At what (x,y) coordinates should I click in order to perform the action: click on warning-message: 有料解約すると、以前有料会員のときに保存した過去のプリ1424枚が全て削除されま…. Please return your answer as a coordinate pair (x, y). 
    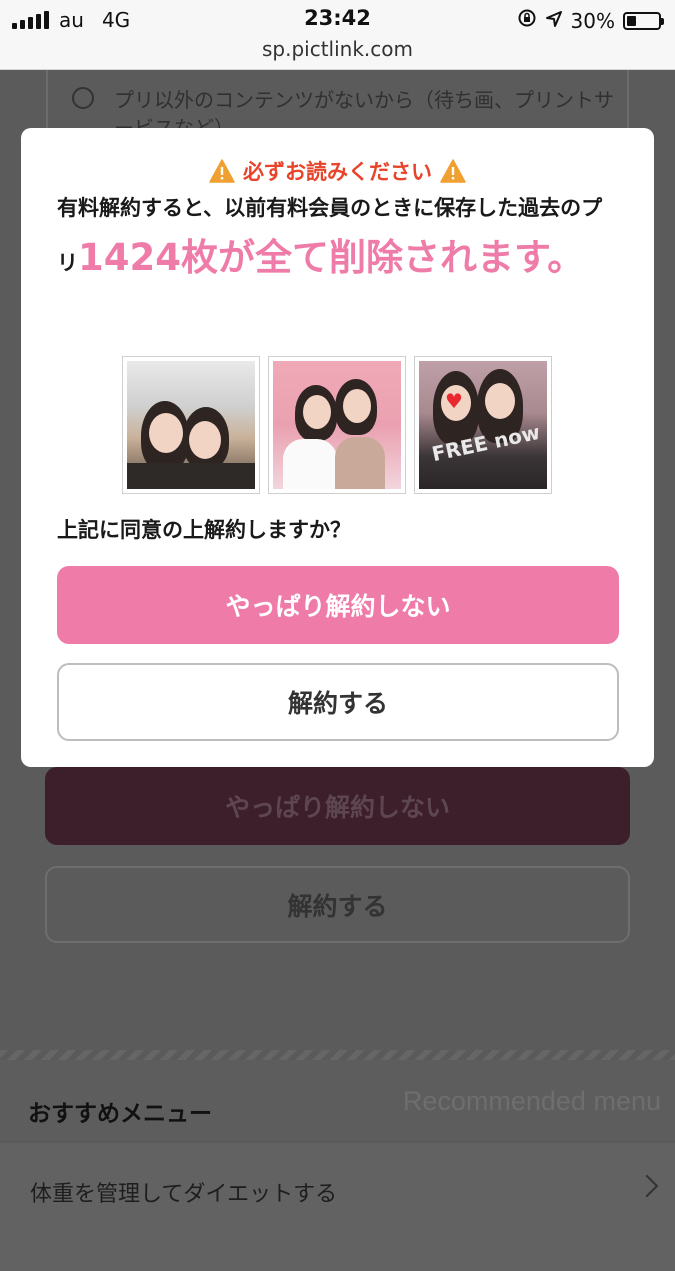
    Looking at the image, I should click on (339, 236).